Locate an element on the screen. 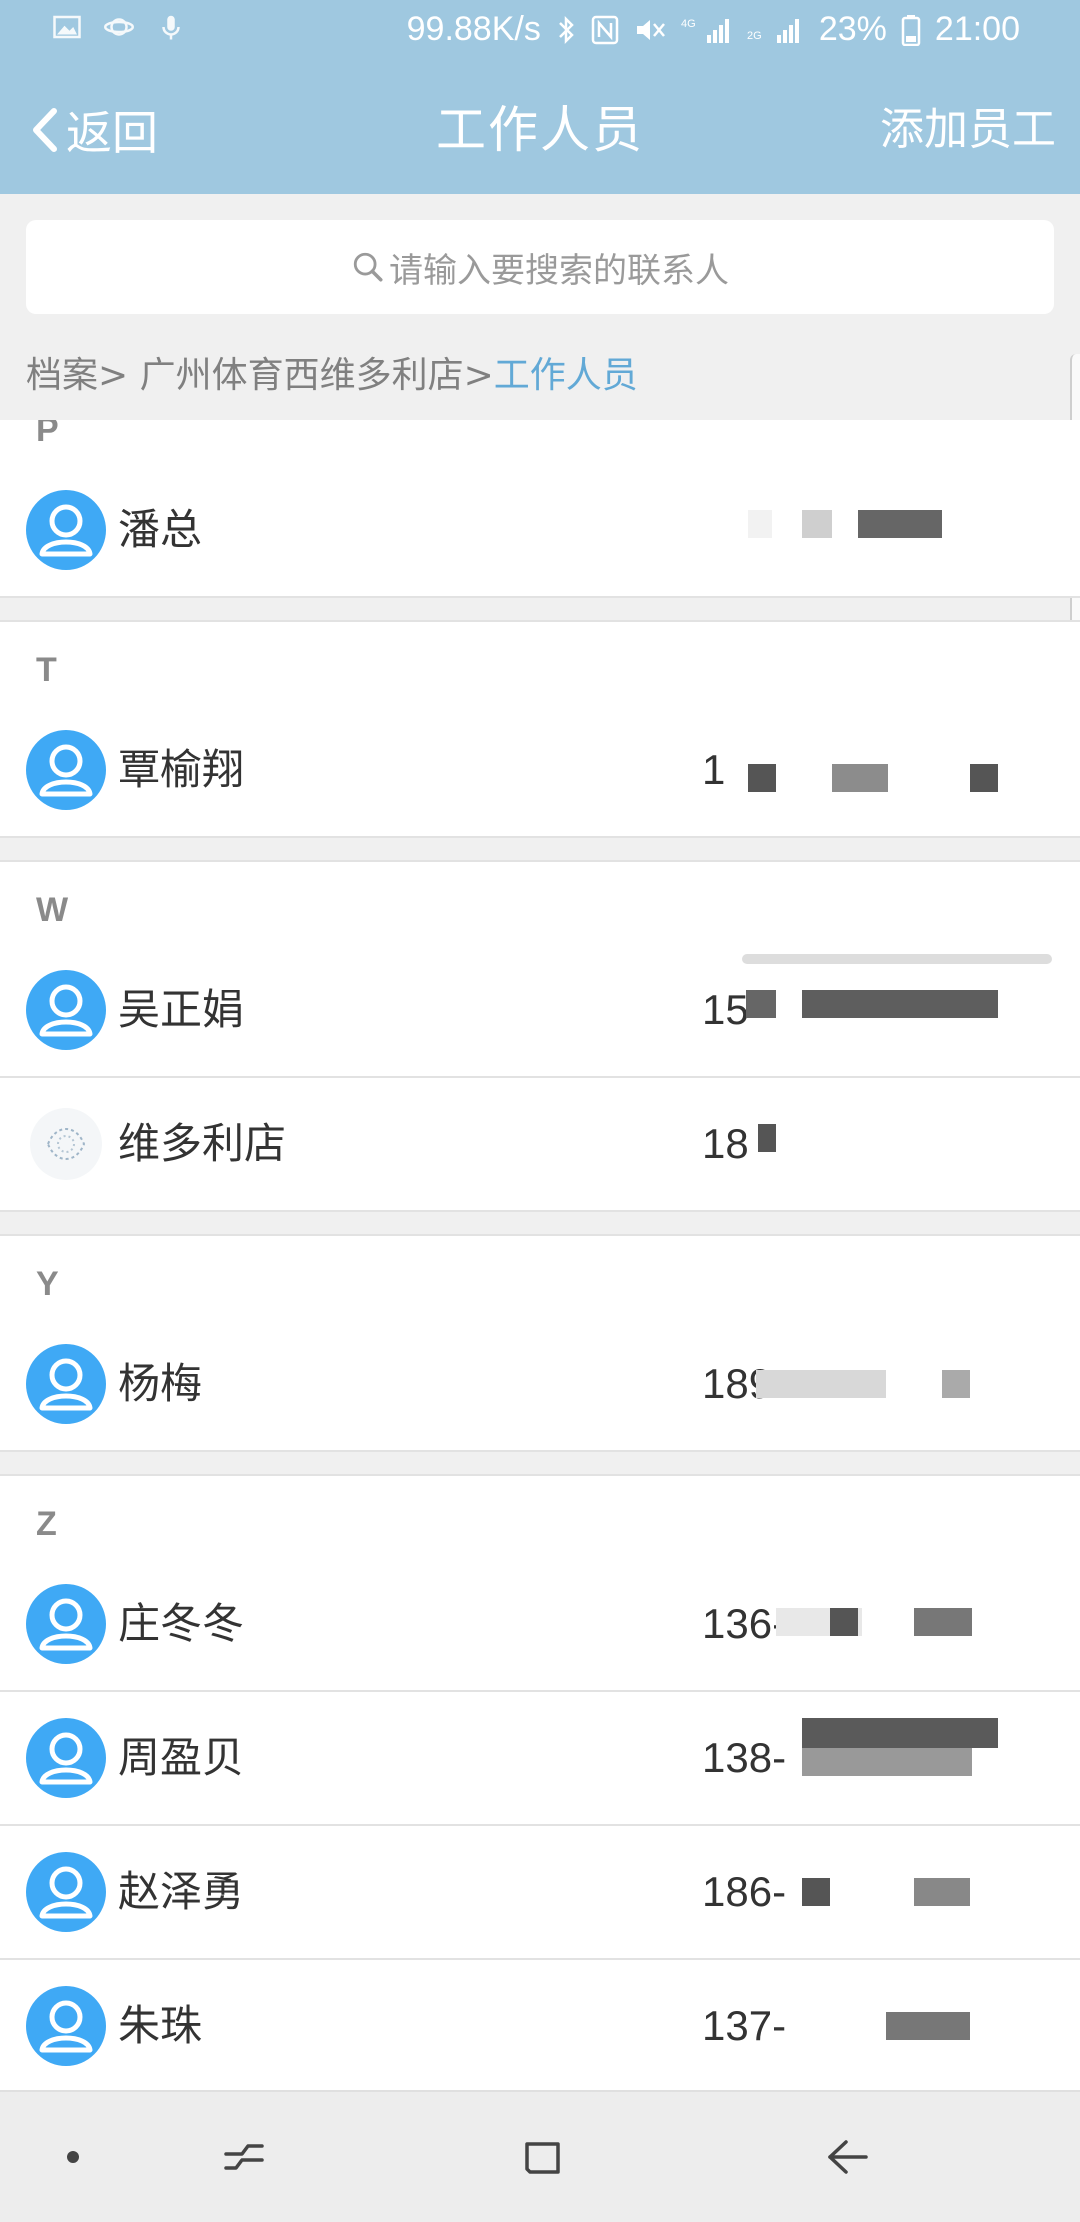 This screenshot has width=1080, height=2222. section-header-t: T is located at coordinates (540, 664).